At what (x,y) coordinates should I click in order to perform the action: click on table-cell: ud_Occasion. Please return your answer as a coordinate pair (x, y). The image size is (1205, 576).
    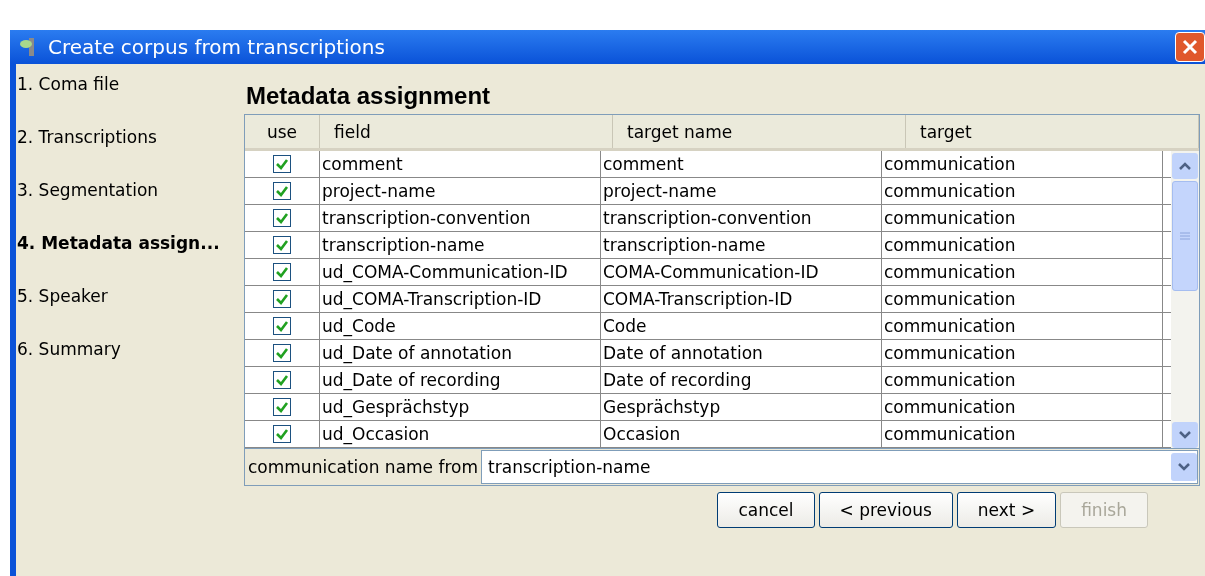
    Looking at the image, I should click on (460, 434).